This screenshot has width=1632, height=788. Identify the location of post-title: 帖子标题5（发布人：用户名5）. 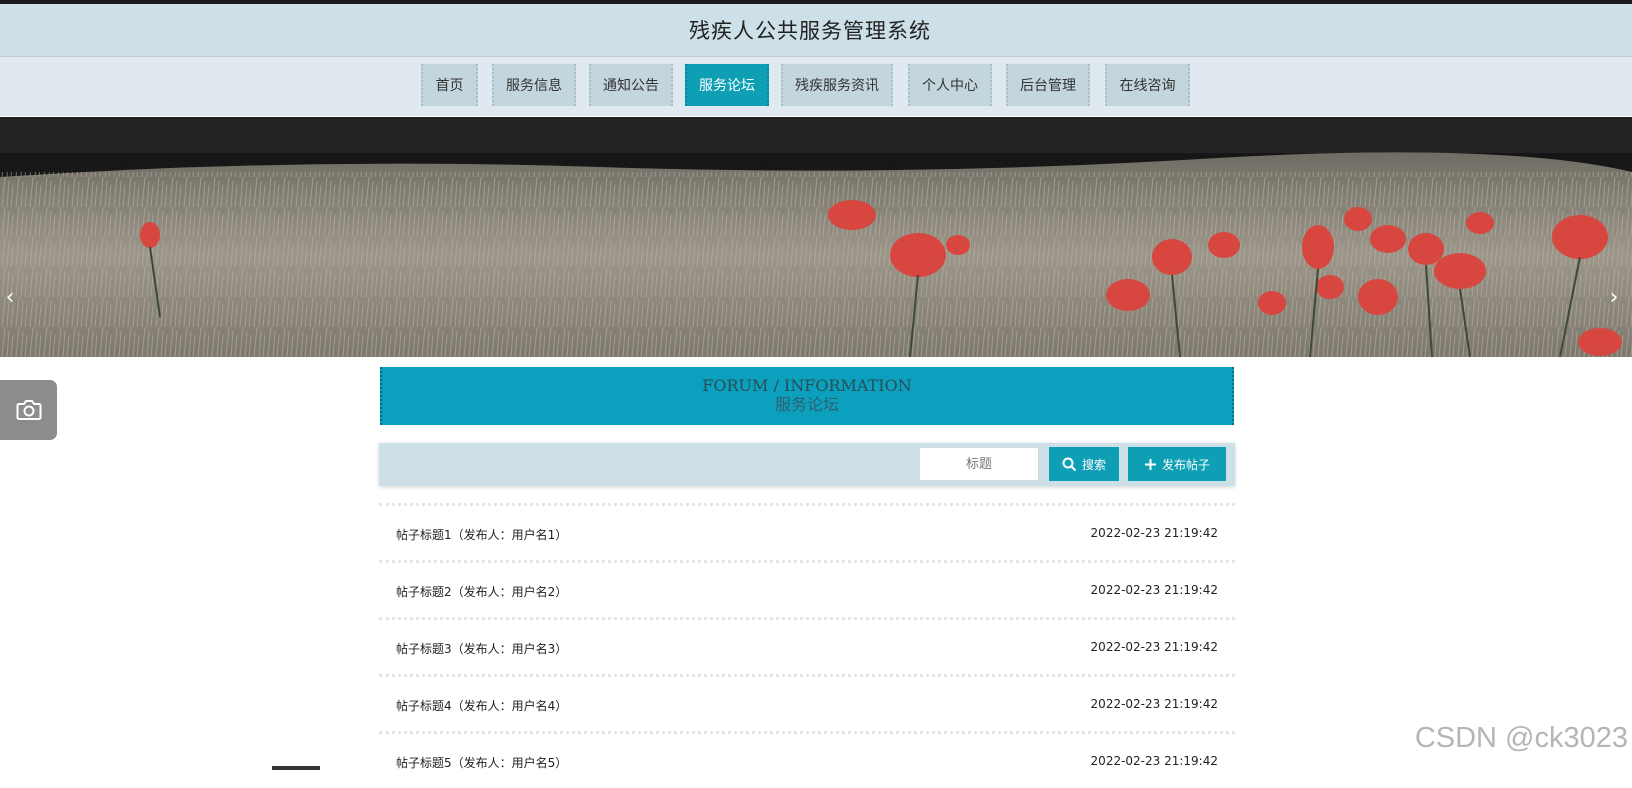
(481, 762).